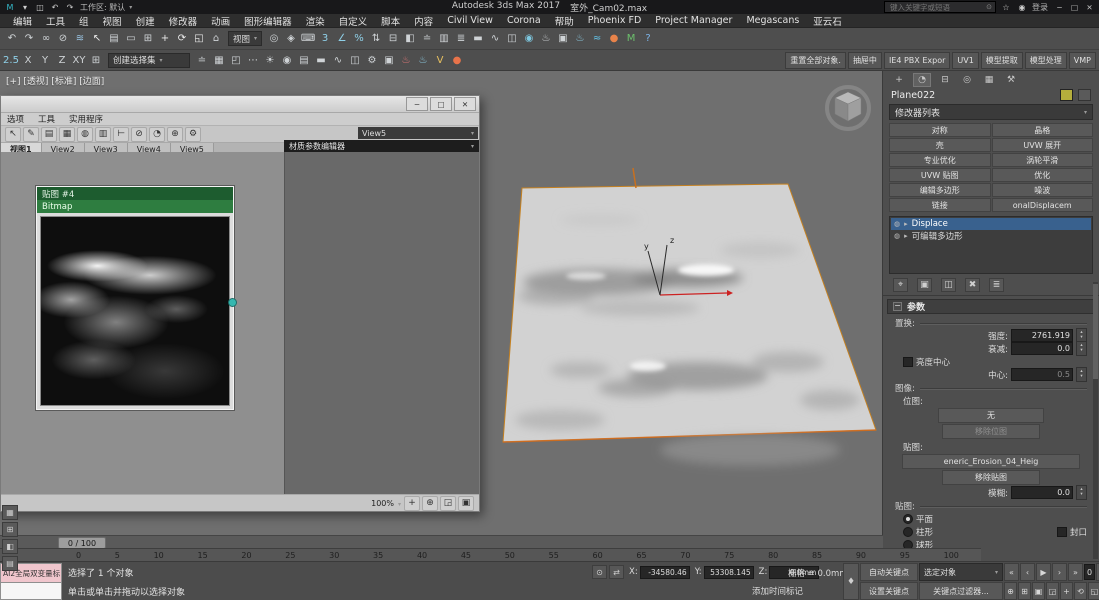 This screenshot has height=600, width=1099. Describe the element at coordinates (917, 60) in the screenshot. I see `macro-script-button: IE4 PBX Expor` at that location.